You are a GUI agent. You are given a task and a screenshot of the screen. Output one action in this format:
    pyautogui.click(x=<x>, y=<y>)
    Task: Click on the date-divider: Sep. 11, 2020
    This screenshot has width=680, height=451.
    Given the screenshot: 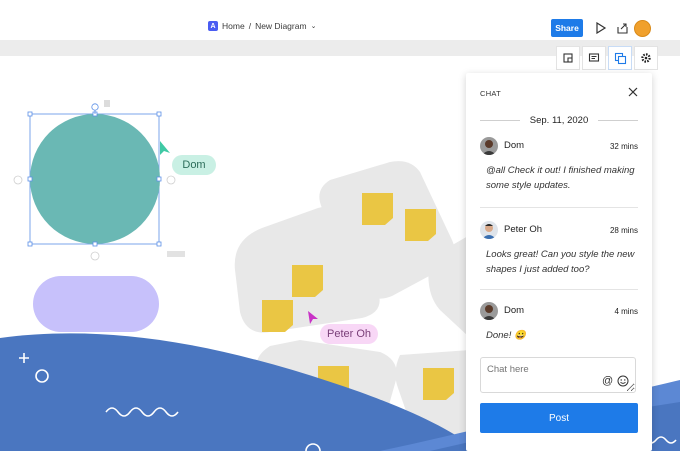 What is the action you would take?
    pyautogui.click(x=559, y=120)
    